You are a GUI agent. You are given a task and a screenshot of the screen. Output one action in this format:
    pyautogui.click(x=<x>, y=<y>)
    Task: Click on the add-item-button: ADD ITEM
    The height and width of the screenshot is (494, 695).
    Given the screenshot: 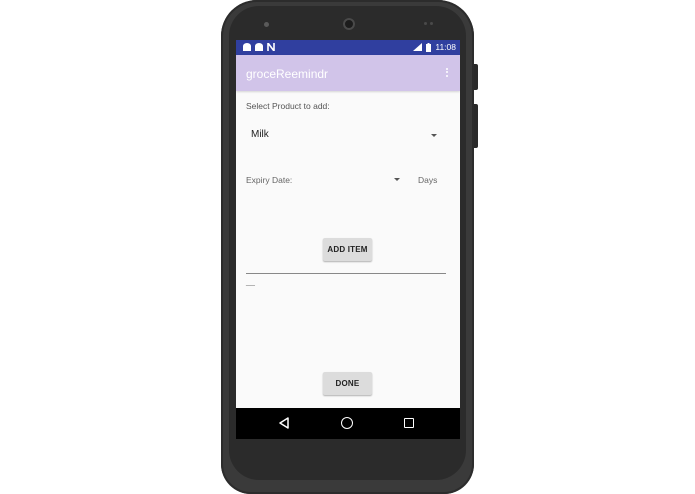 What is the action you would take?
    pyautogui.click(x=347, y=249)
    